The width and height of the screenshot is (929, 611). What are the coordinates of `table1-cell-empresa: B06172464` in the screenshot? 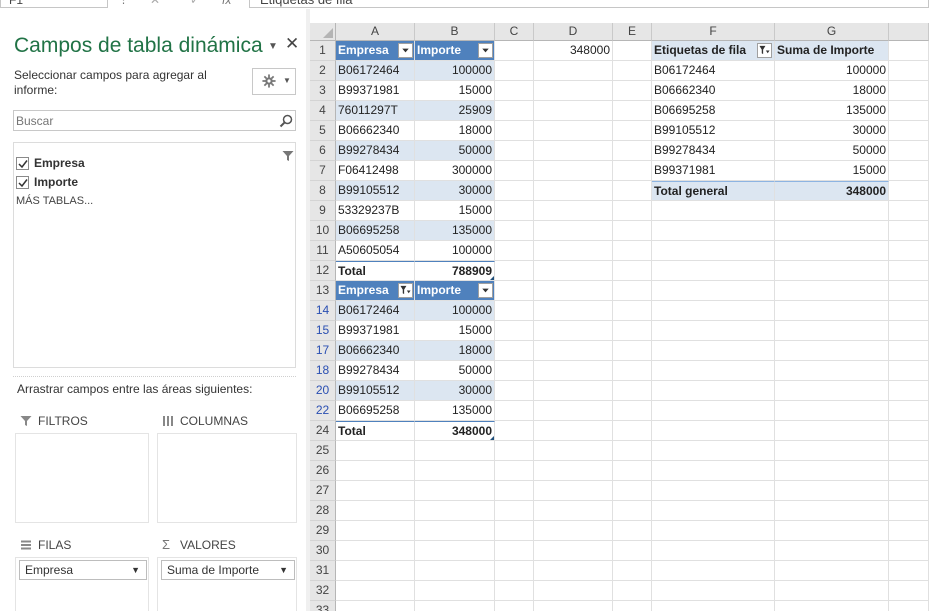 It's located at (375, 71).